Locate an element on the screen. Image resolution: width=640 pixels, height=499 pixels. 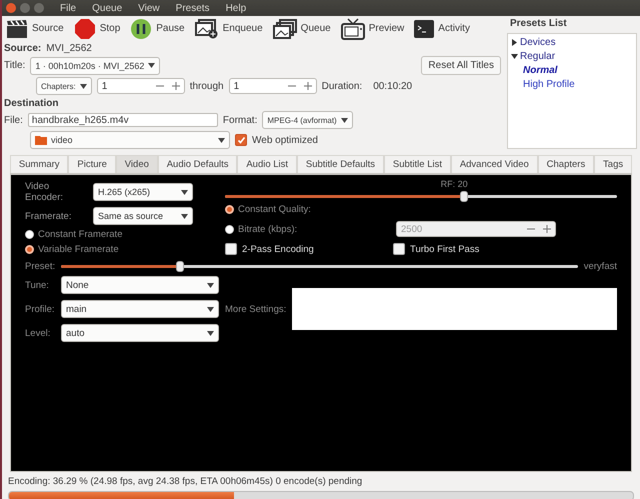
tab: Summary is located at coordinates (39, 164).